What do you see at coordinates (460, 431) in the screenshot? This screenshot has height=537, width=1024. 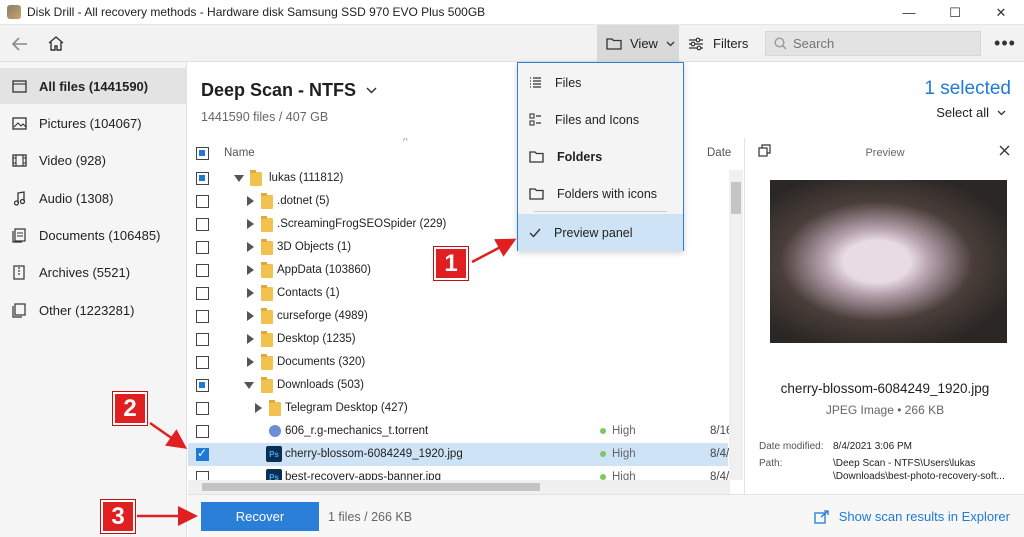 I see `table-row: 606_r.g-mechanics_t.torrent High 8/16` at bounding box center [460, 431].